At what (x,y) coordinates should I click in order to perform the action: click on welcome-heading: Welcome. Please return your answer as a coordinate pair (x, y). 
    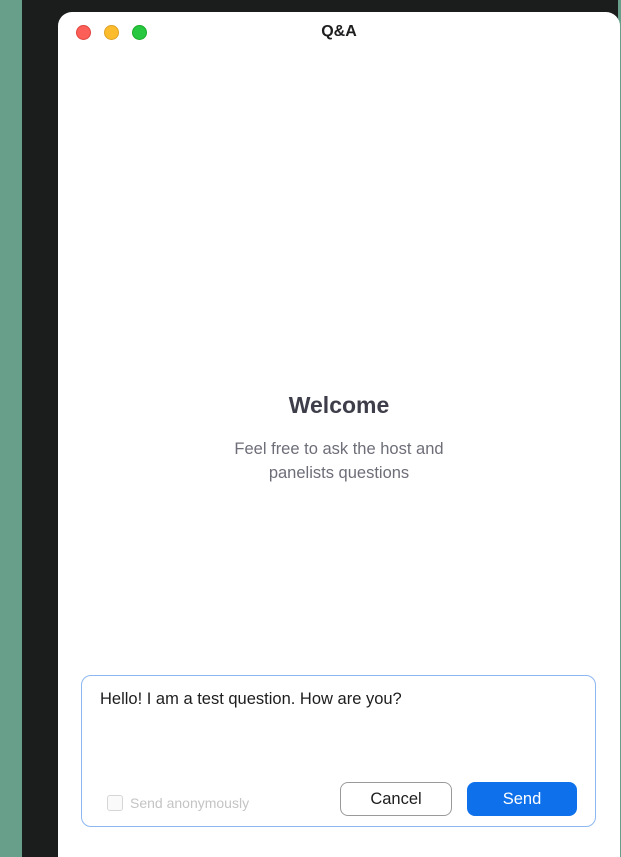
    Looking at the image, I should click on (339, 405).